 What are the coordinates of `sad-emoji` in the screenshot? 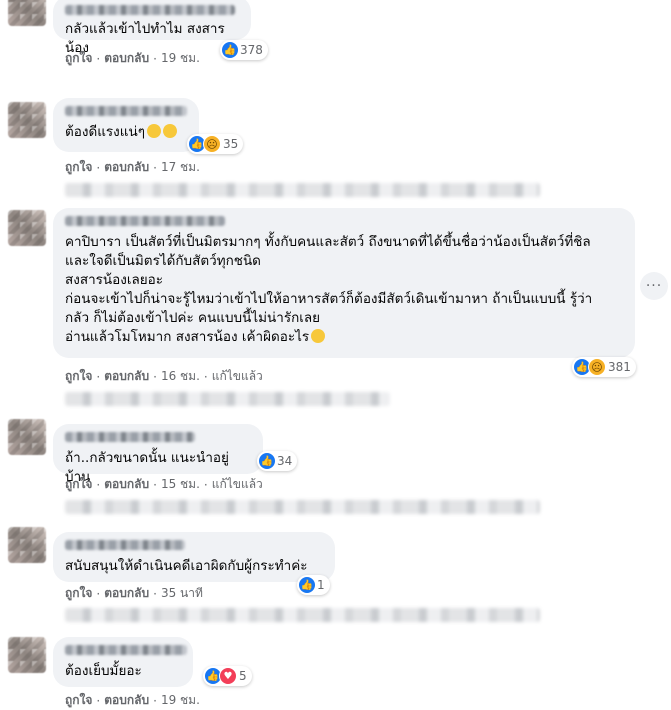 It's located at (318, 336).